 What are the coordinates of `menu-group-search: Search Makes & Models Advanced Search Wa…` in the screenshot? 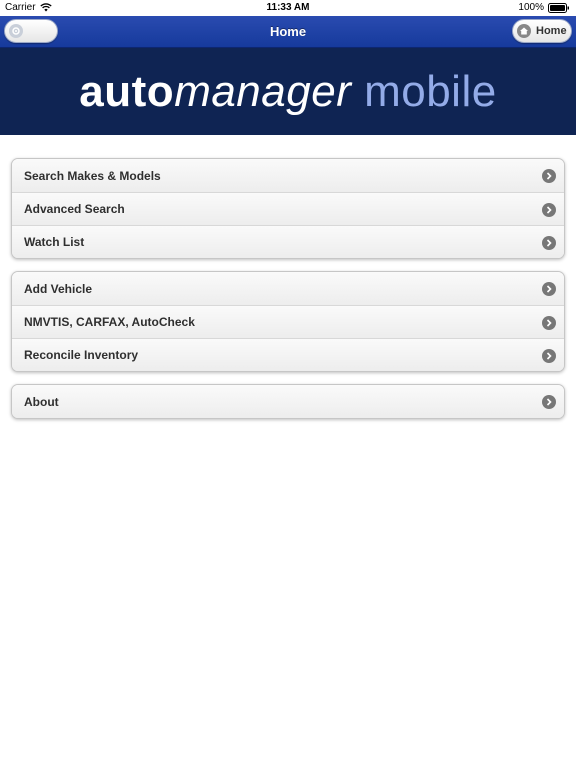 It's located at (288, 208).